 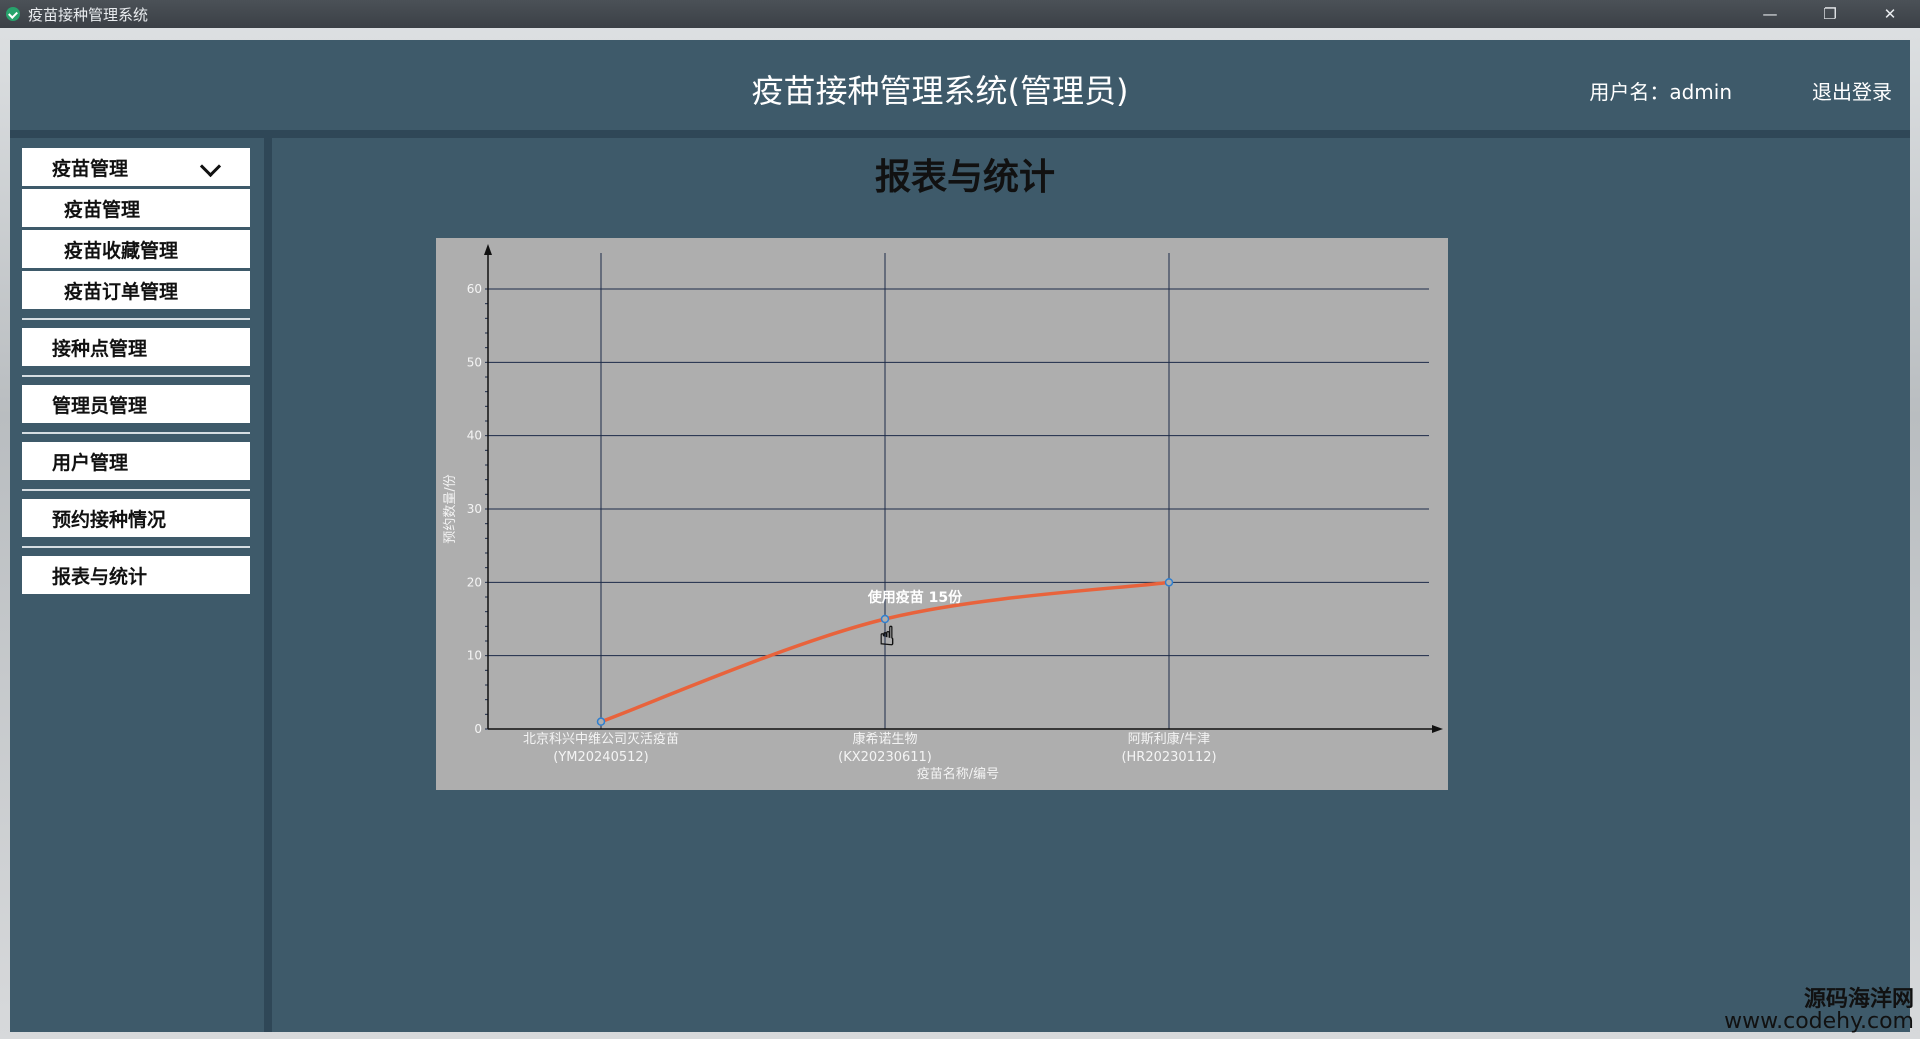 I want to click on y-tick-label: 10, so click(x=474, y=656).